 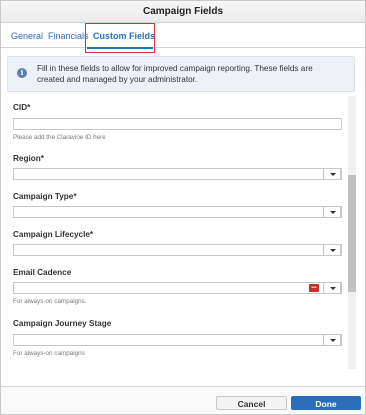 What do you see at coordinates (49, 353) in the screenshot?
I see `journey-stage-hint: For always-on campaigns` at bounding box center [49, 353].